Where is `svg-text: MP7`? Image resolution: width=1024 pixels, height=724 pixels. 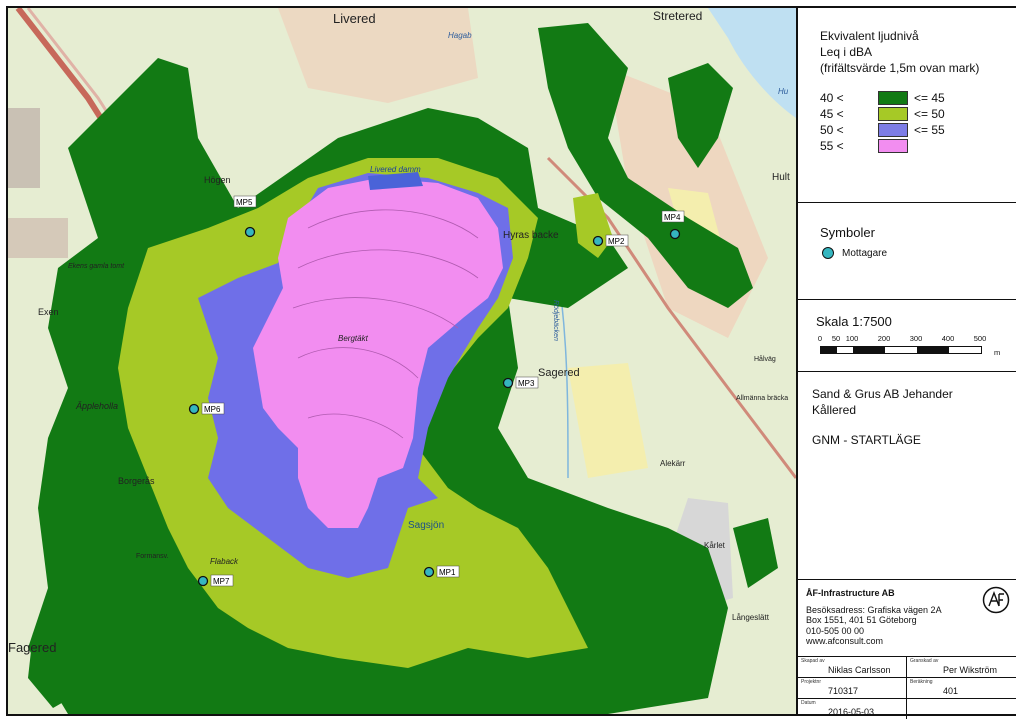 svg-text: MP7 is located at coordinates (221, 581).